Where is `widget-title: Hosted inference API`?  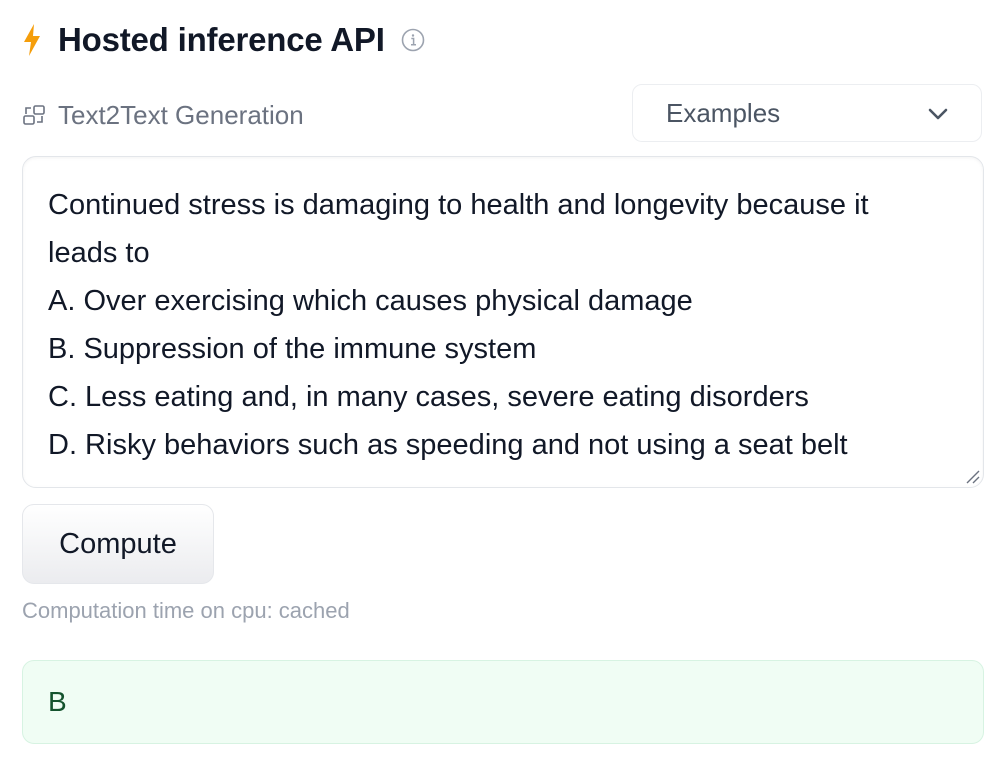
widget-title: Hosted inference API is located at coordinates (221, 39).